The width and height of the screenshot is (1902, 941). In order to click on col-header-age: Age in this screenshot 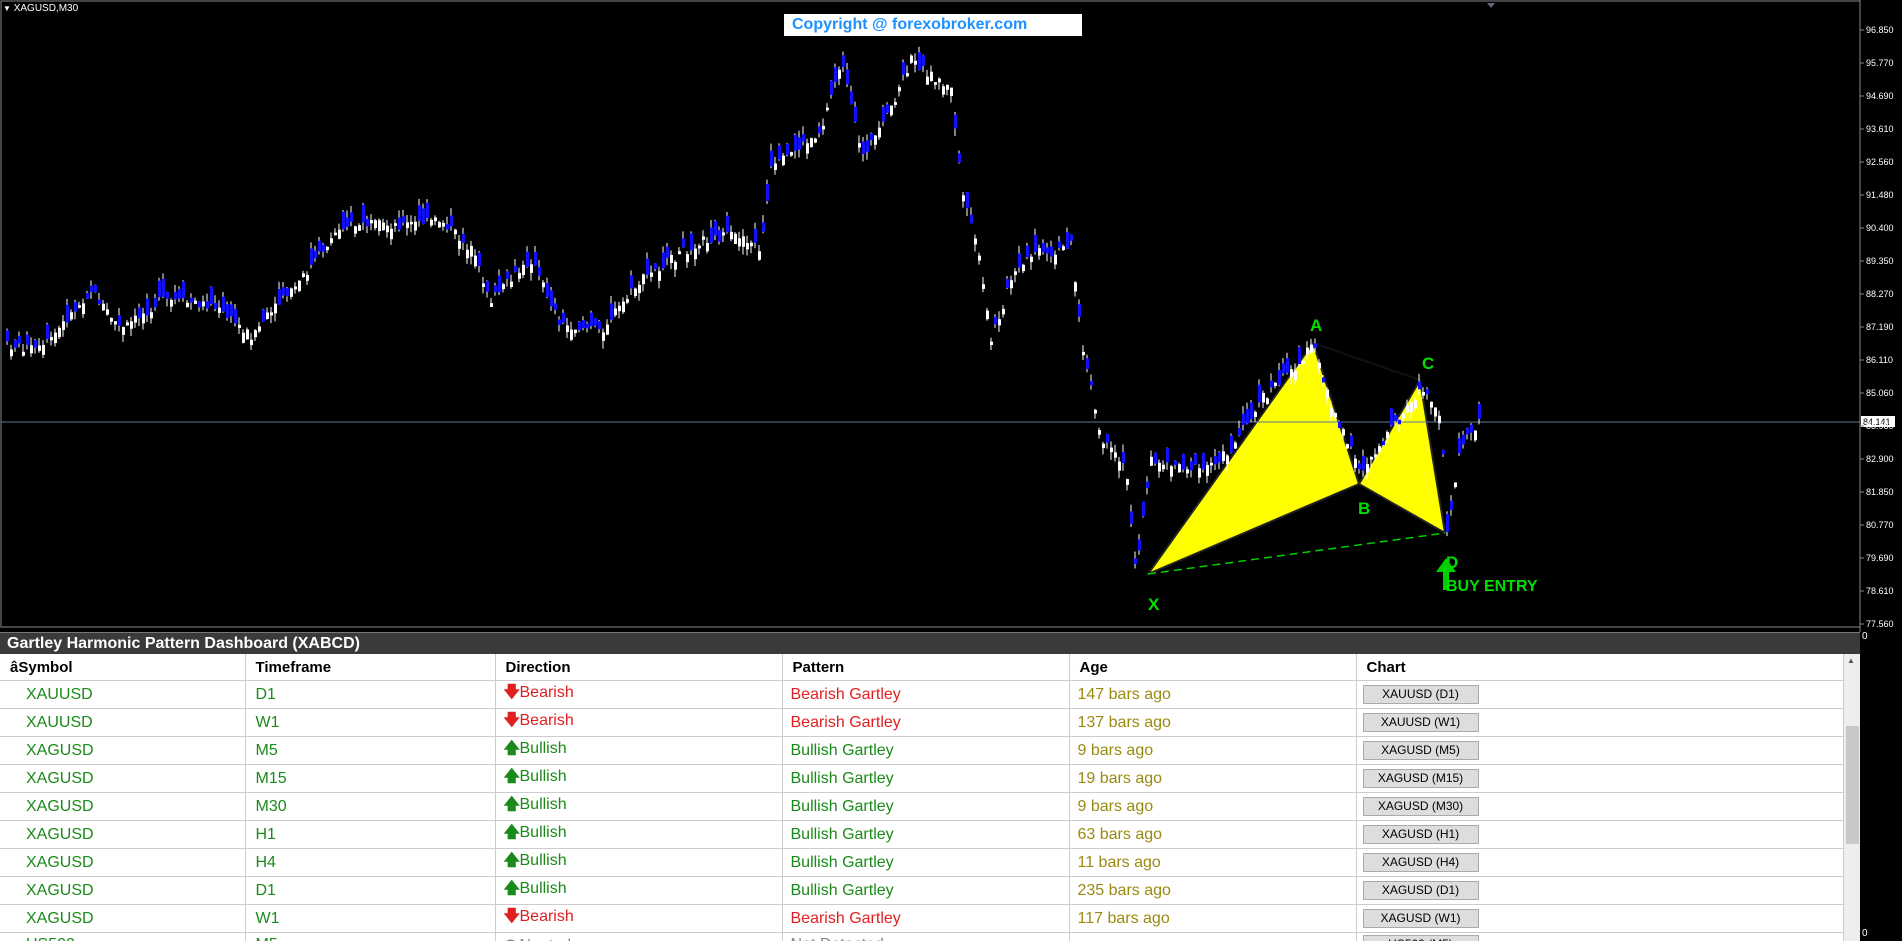, I will do `click(1213, 667)`.